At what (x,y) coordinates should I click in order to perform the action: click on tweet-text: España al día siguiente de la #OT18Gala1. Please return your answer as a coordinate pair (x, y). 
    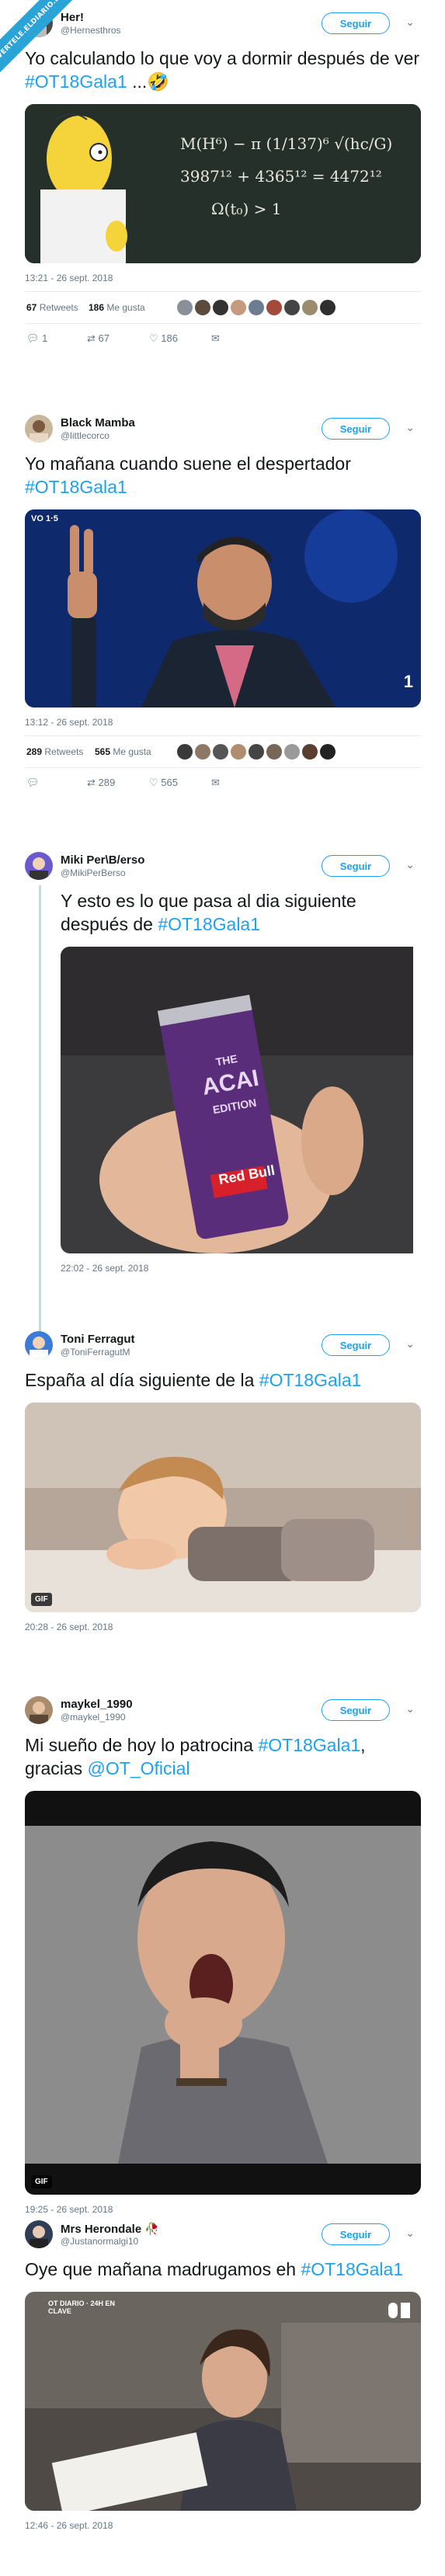
    Looking at the image, I should click on (194, 1380).